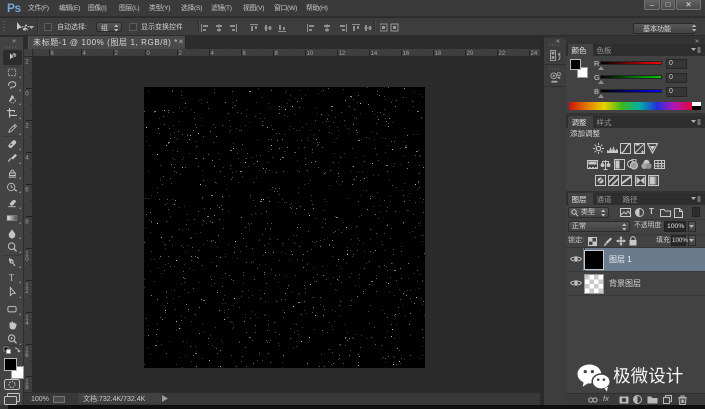  Describe the element at coordinates (470, 54) in the screenshot. I see `svg-text: 20` at that location.